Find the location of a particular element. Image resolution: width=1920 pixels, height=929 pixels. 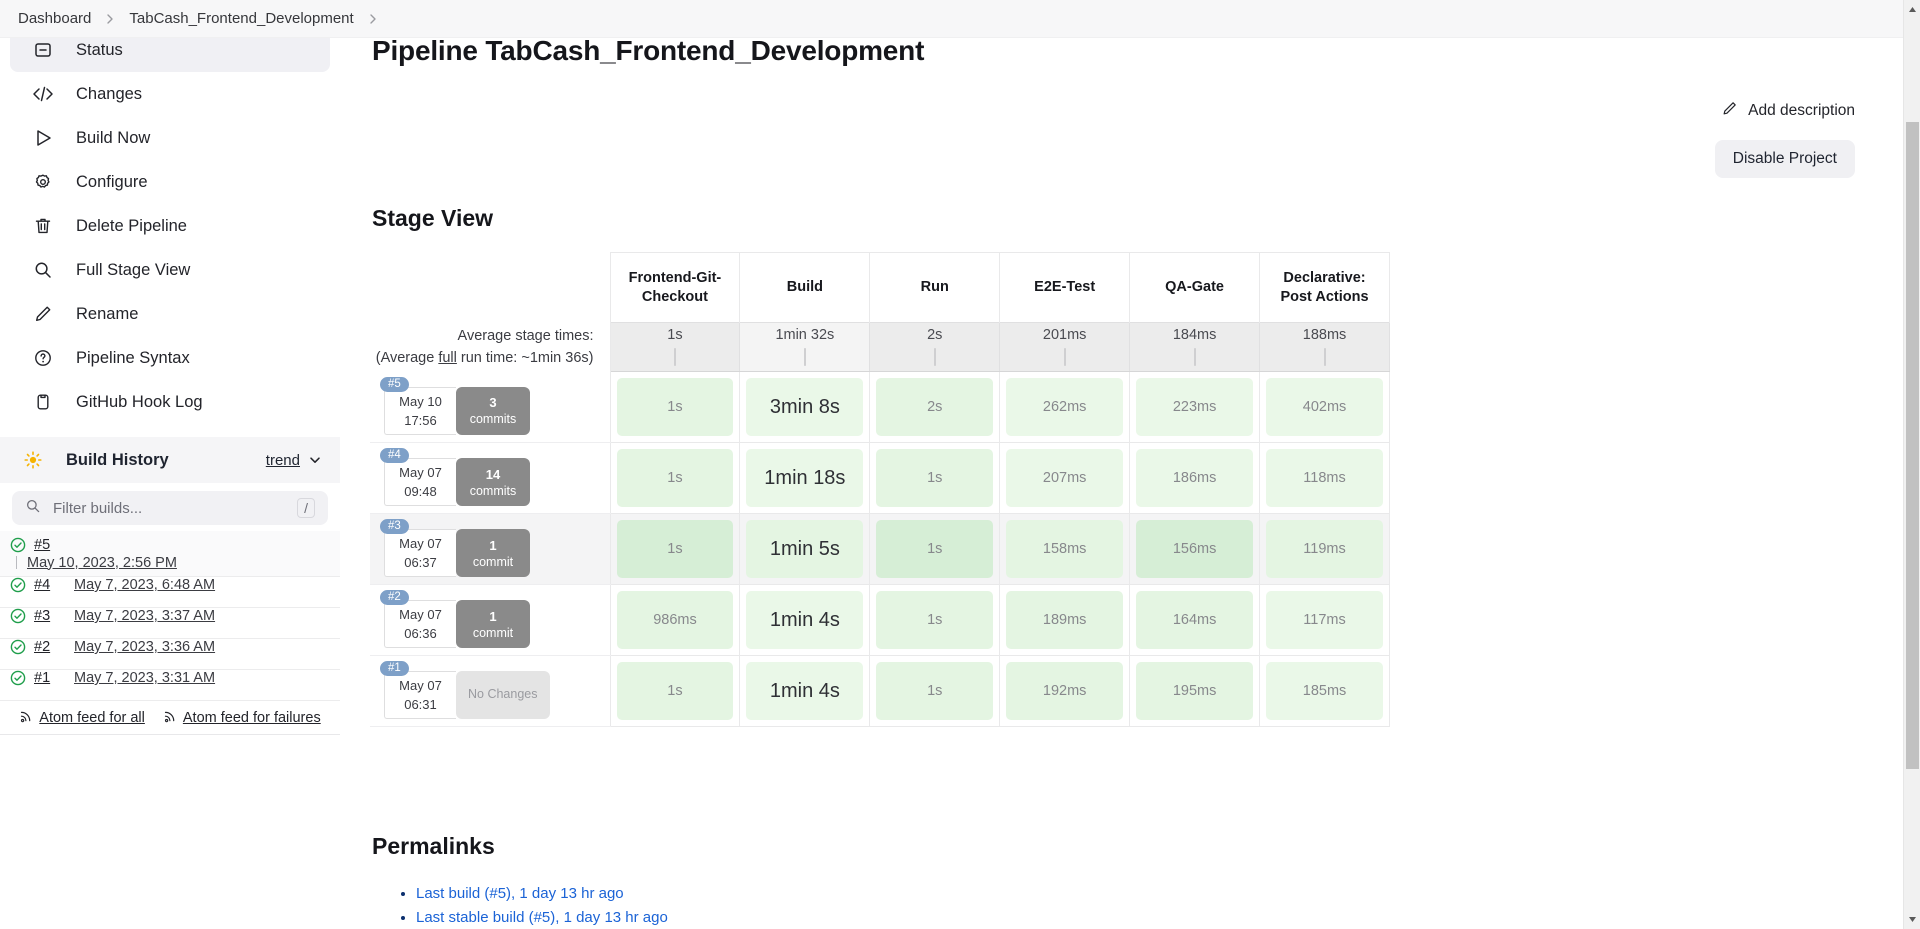

build-number-badge: #5 is located at coordinates (394, 384).